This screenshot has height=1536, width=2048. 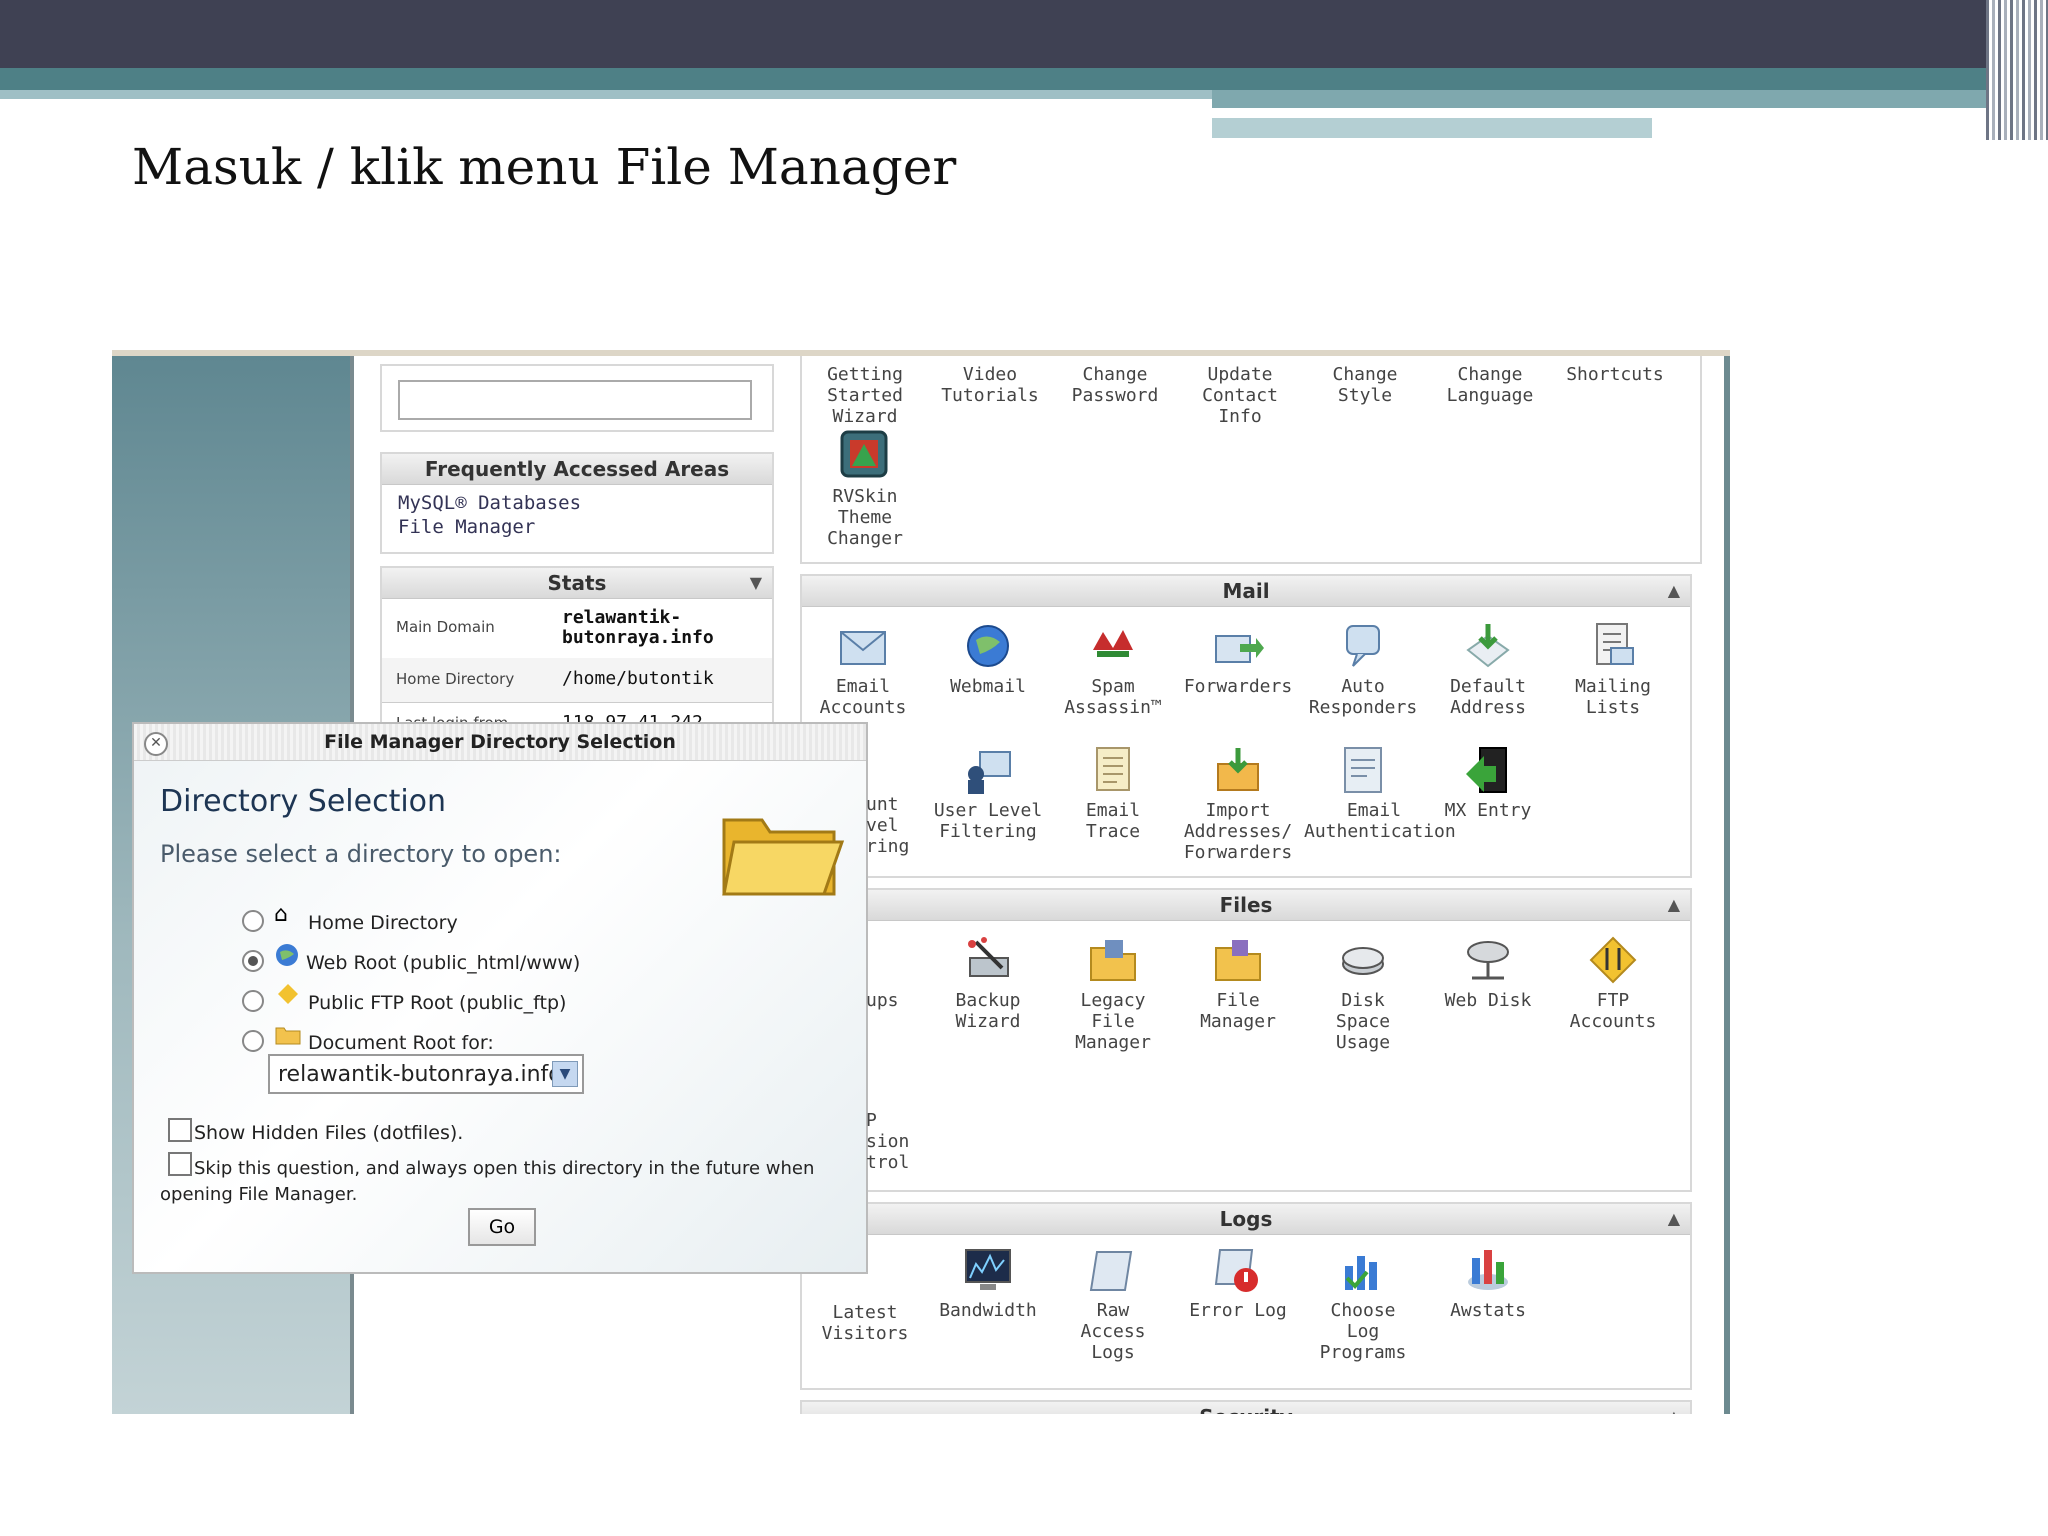 I want to click on security-header-bar: Security ▲, so click(x=1246, y=1408).